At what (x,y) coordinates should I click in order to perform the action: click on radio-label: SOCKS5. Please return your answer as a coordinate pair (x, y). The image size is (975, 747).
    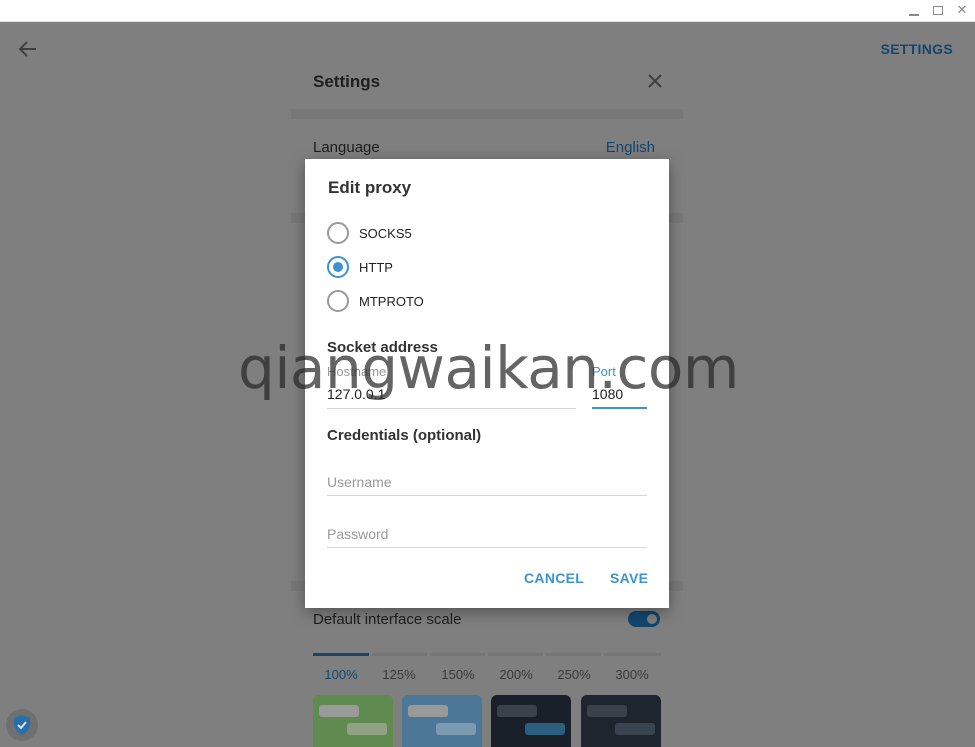
    Looking at the image, I should click on (385, 233).